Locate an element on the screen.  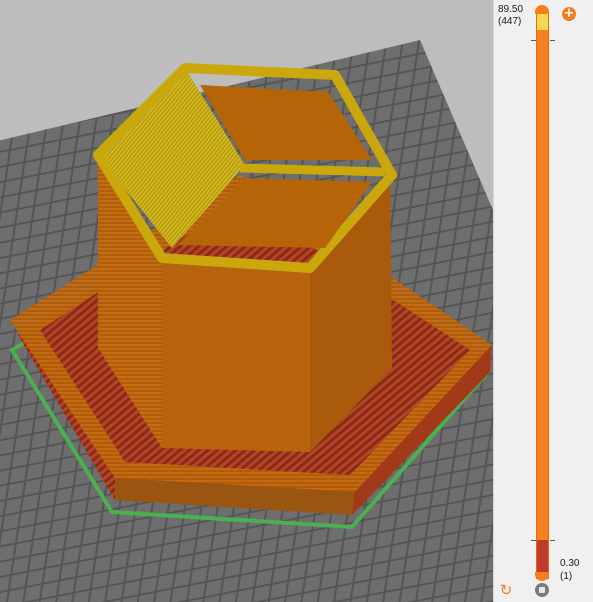
top-layer-label: (447) is located at coordinates (510, 21).